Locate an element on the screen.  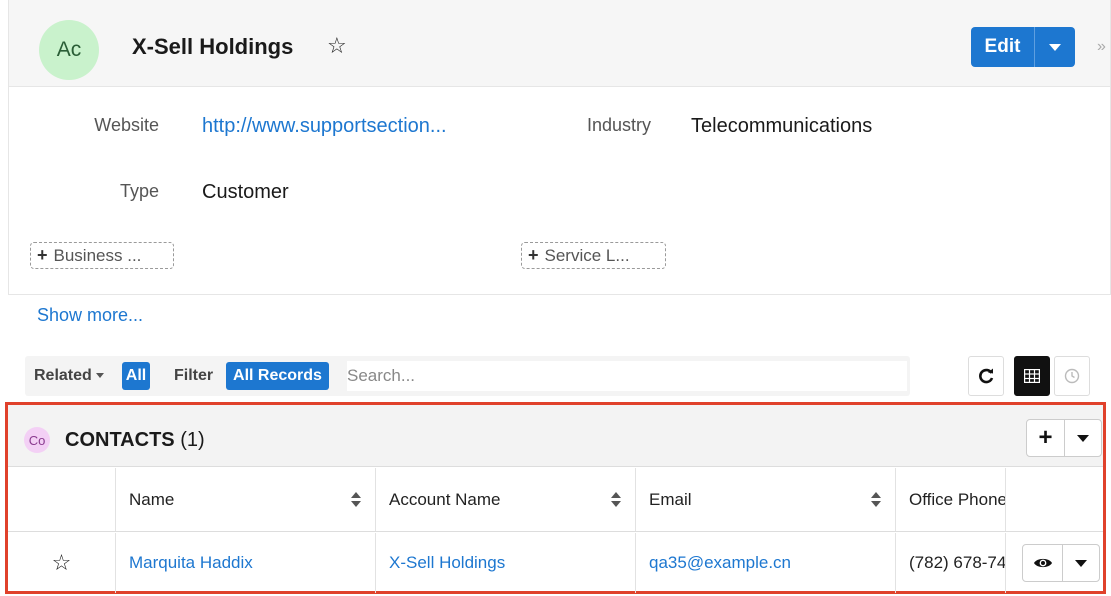
column-header-label: Name is located at coordinates (152, 499).